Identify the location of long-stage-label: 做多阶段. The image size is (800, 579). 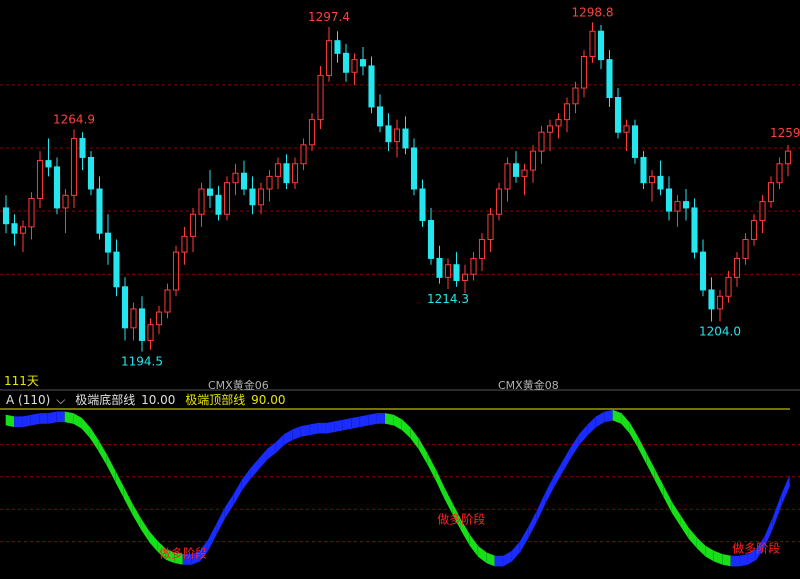
(756, 548).